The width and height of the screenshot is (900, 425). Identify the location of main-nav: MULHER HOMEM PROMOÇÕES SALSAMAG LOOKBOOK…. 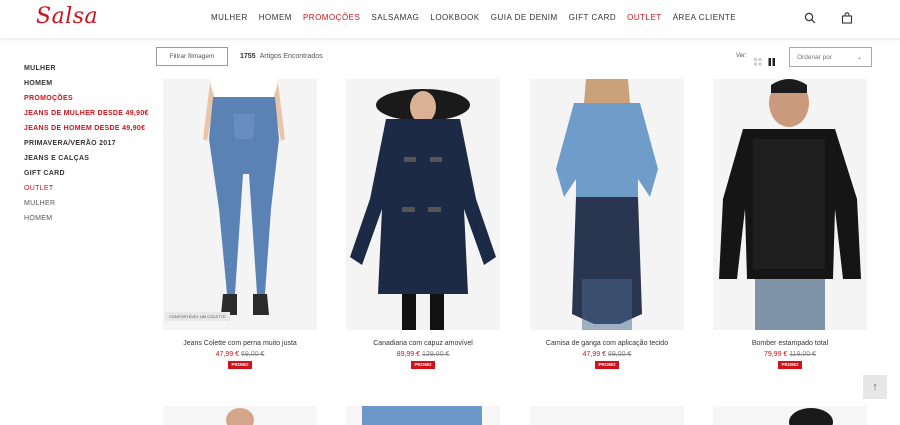
(479, 17).